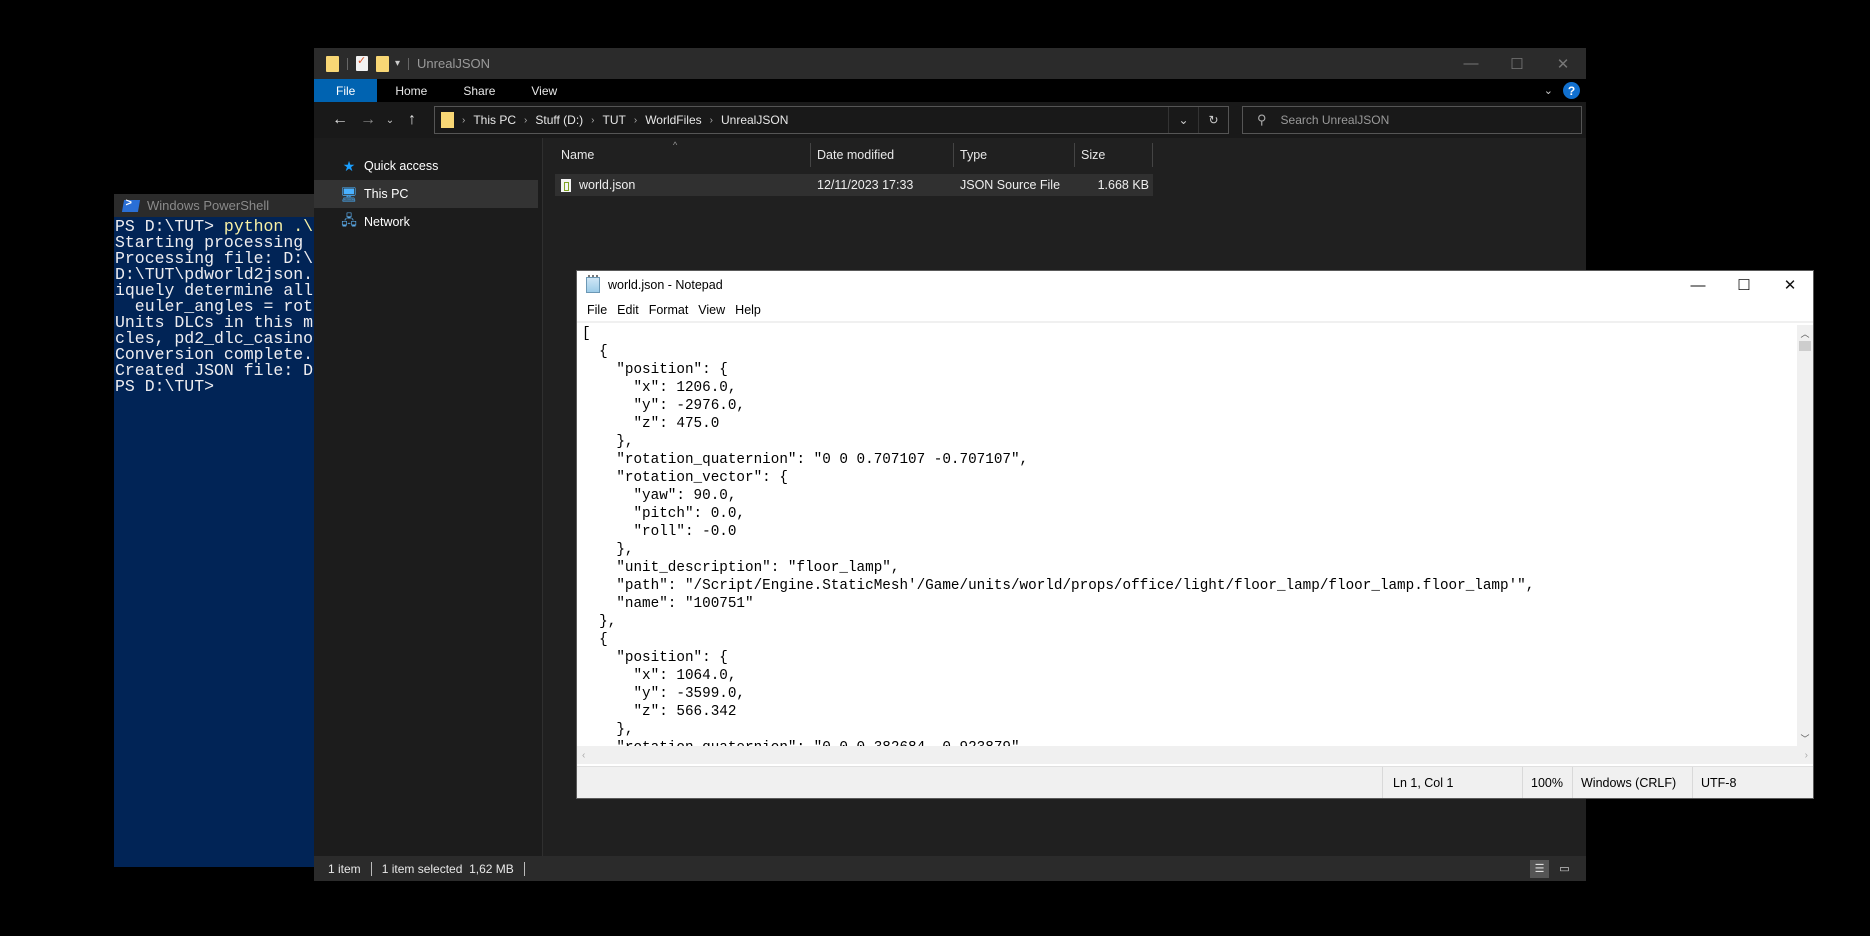 The width and height of the screenshot is (1870, 936). Describe the element at coordinates (479, 90) in the screenshot. I see `tab-share: Share` at that location.